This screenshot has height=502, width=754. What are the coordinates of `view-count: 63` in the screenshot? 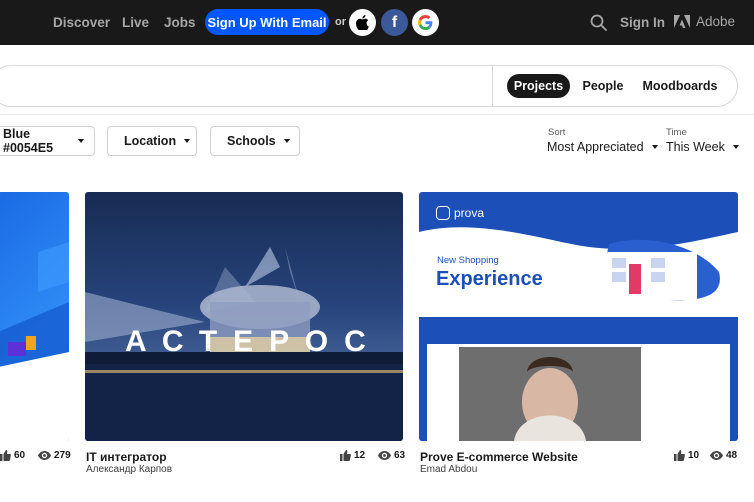 It's located at (391, 455).